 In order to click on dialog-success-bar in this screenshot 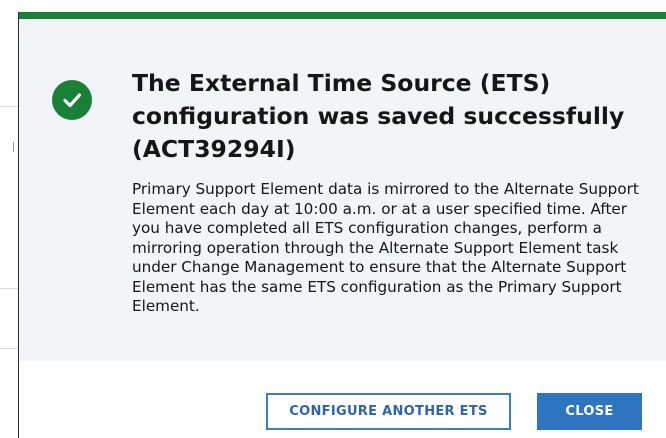, I will do `click(342, 15)`.